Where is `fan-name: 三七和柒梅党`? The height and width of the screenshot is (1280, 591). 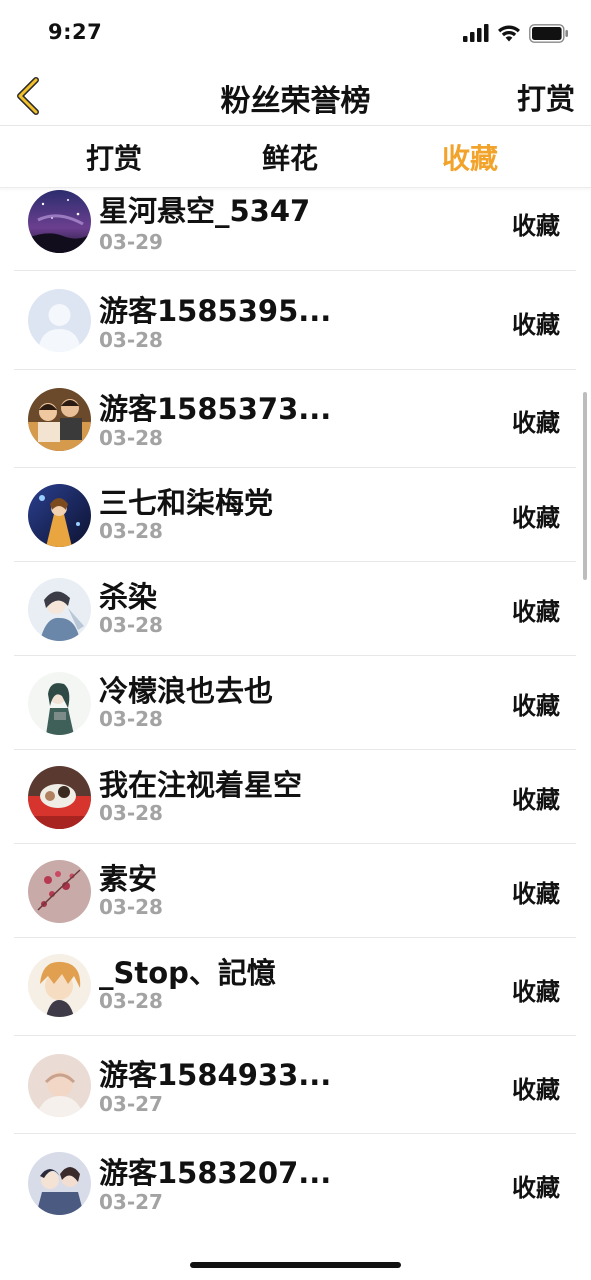
fan-name: 三七和柒梅党 is located at coordinates (186, 503).